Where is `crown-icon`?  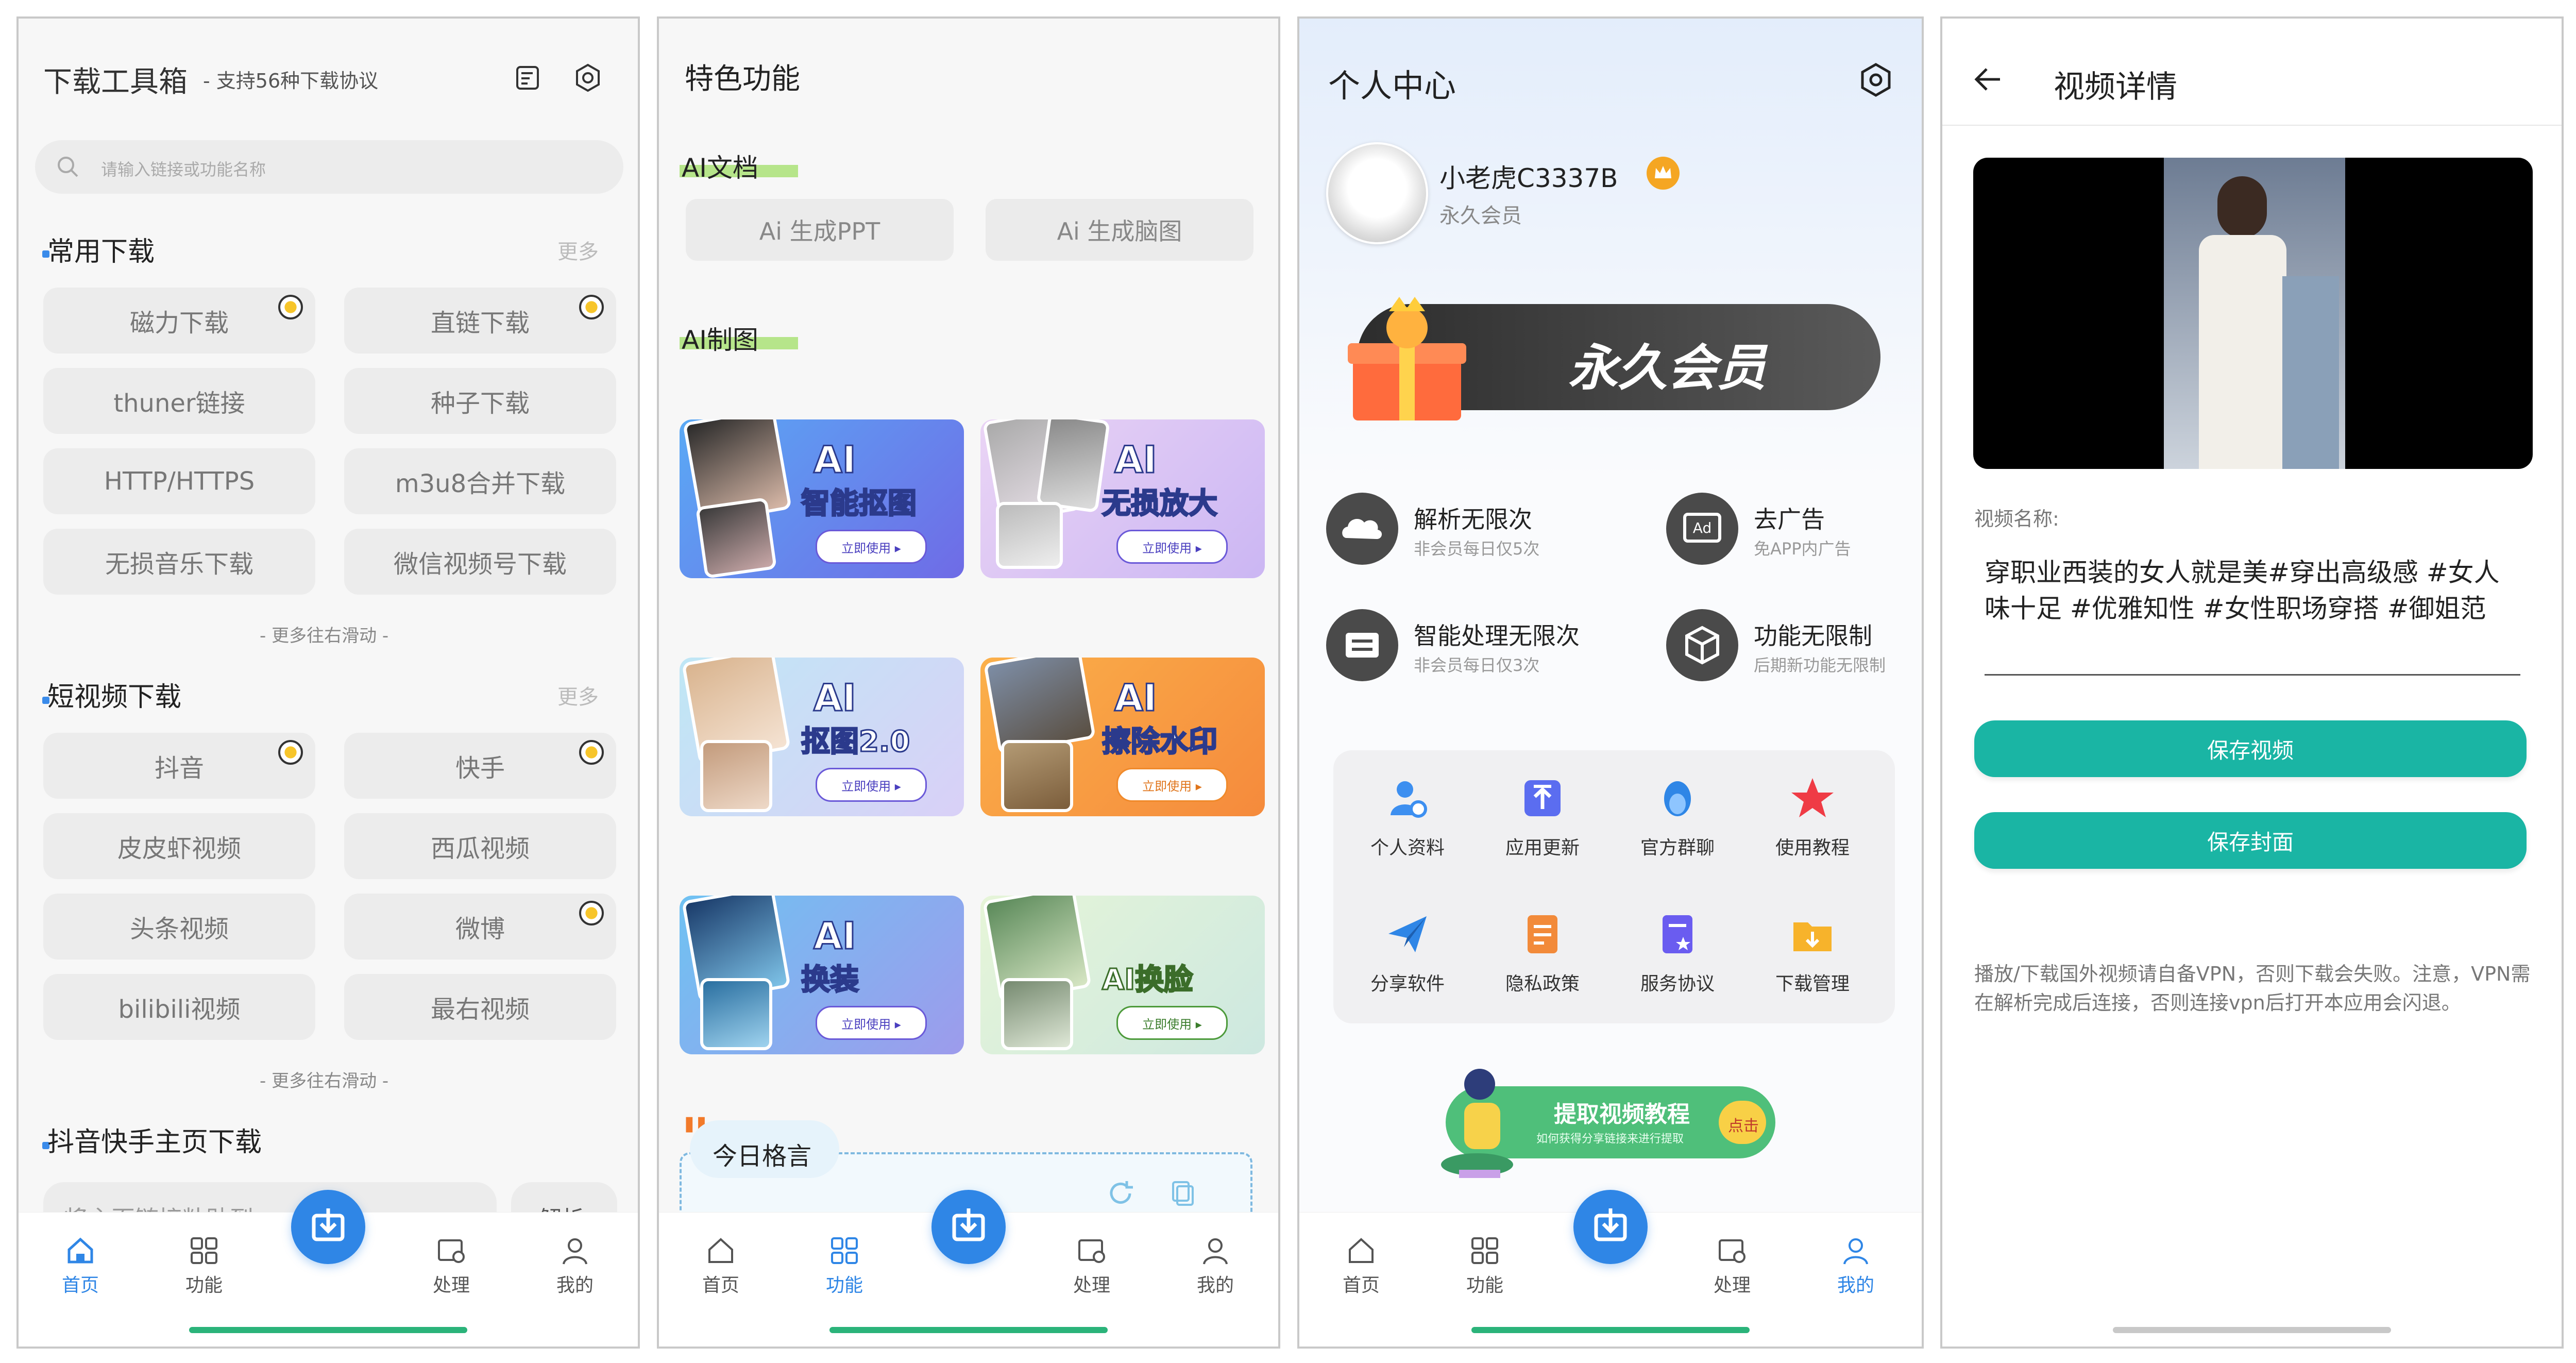
crown-icon is located at coordinates (1663, 173).